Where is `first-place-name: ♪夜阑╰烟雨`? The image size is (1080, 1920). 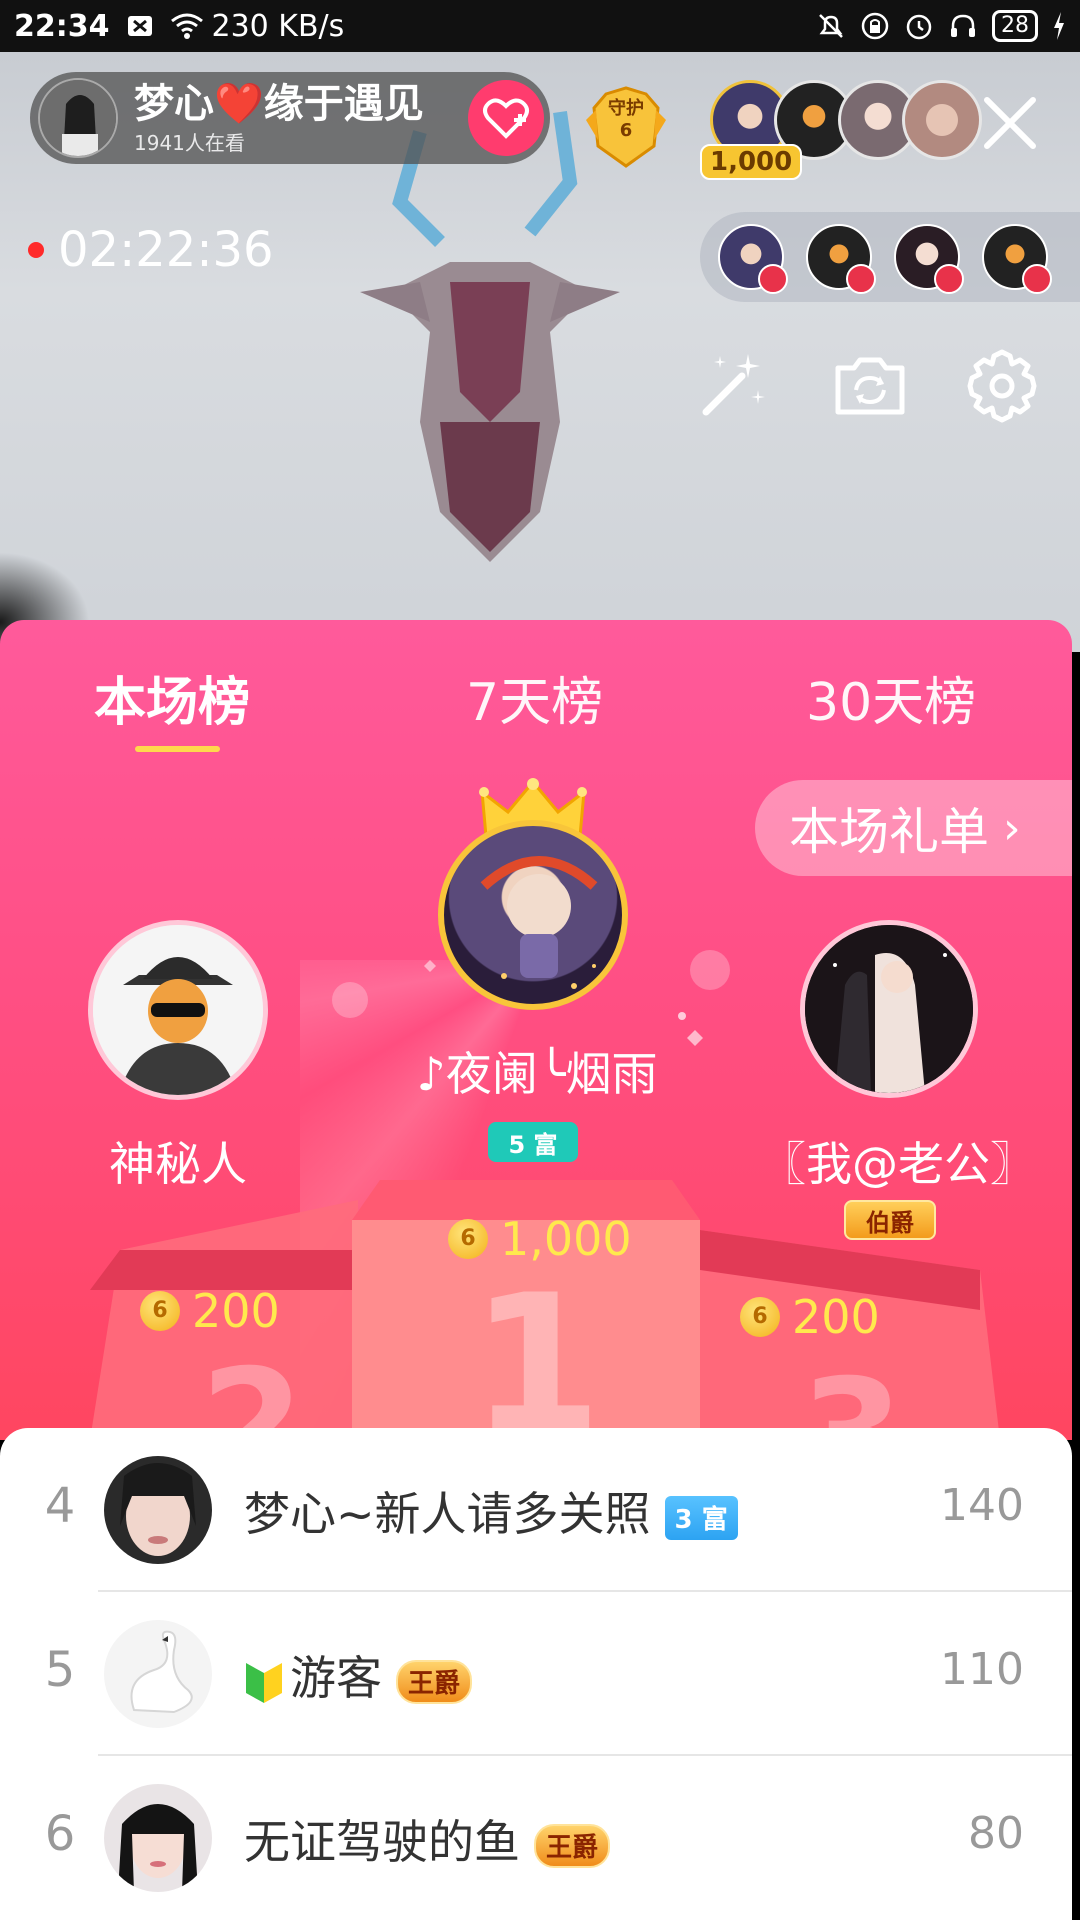
first-place-name: ♪夜阑╰烟雨 is located at coordinates (537, 1074).